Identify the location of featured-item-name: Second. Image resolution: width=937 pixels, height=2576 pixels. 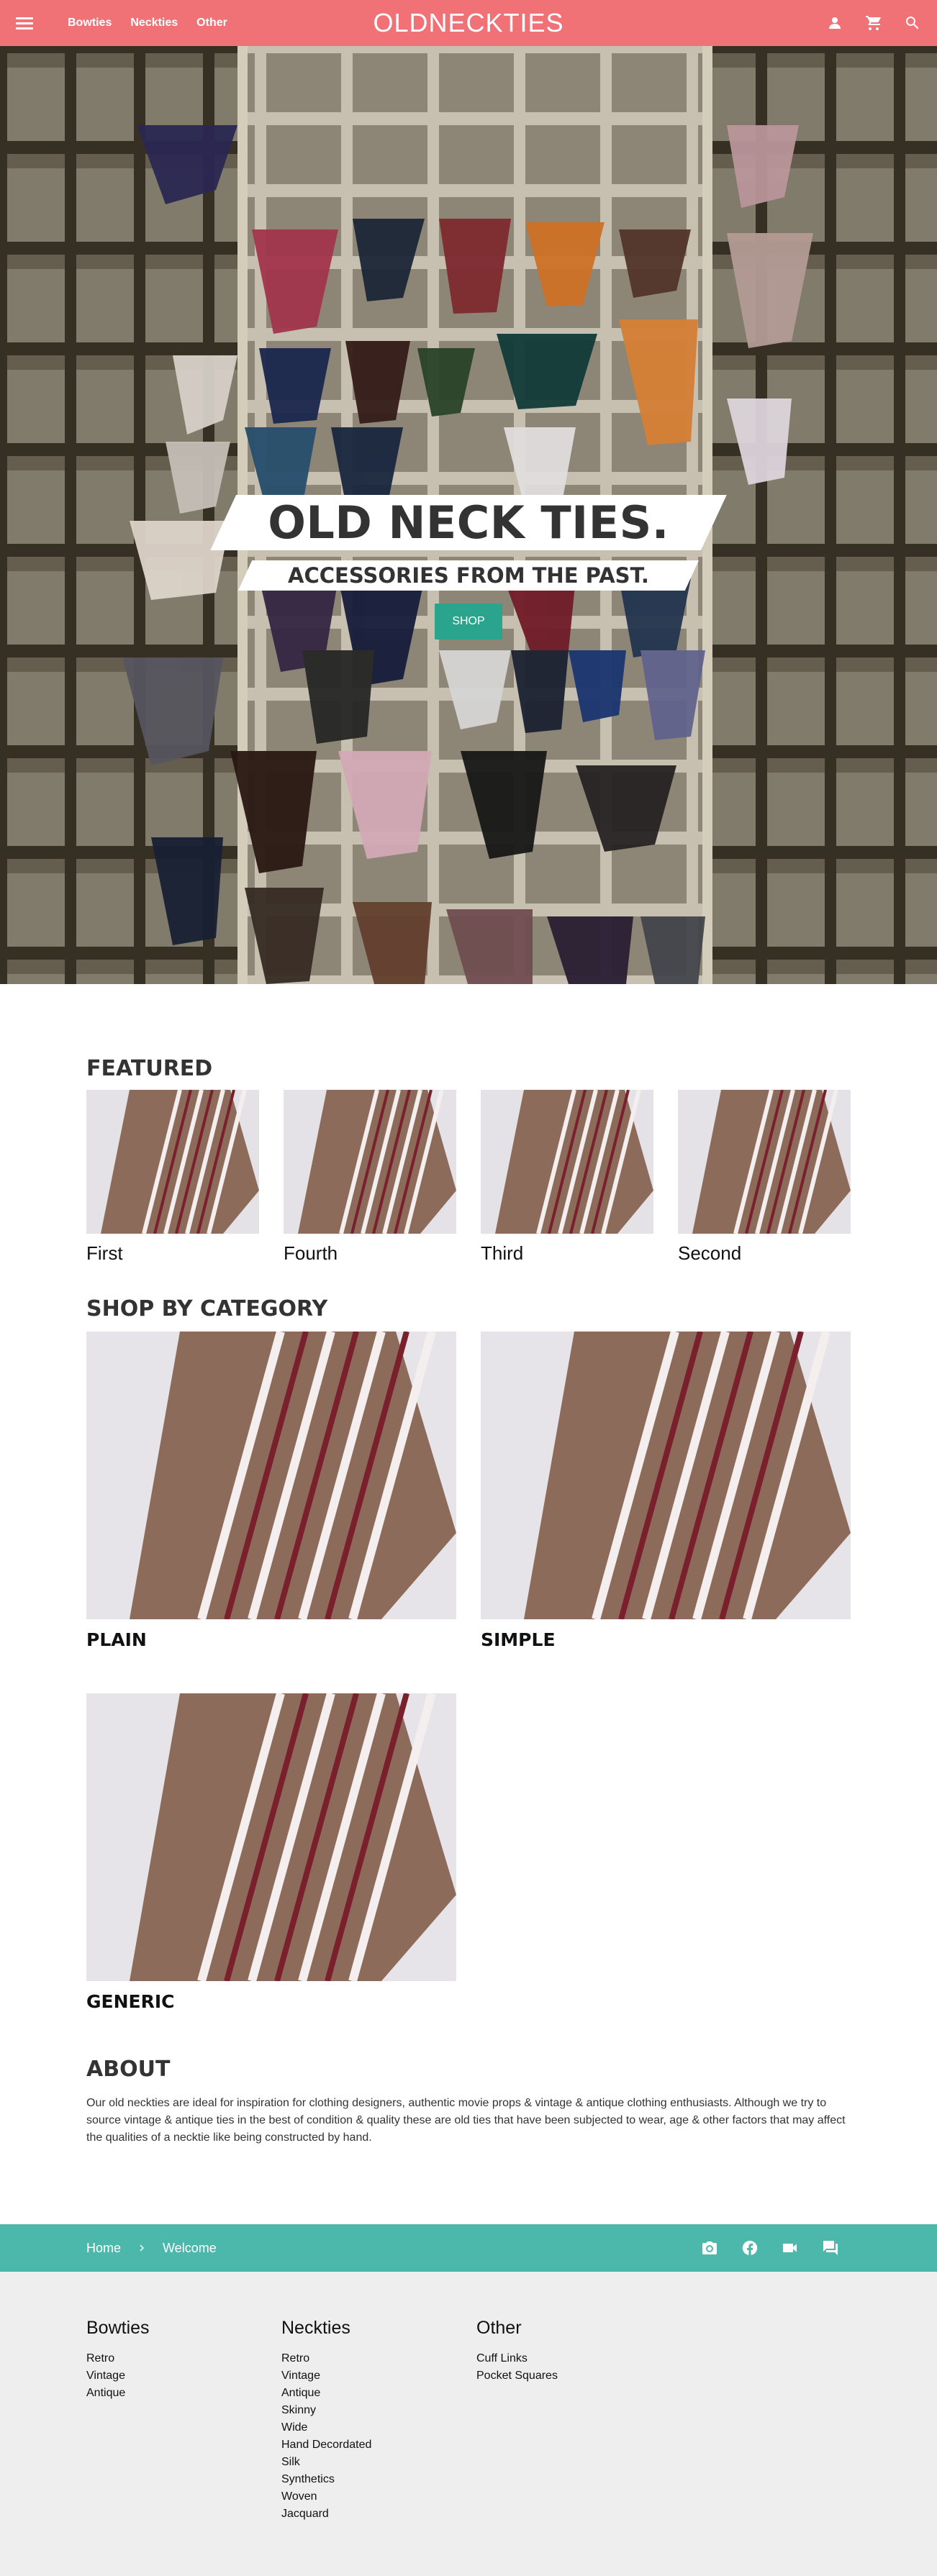
(765, 1253).